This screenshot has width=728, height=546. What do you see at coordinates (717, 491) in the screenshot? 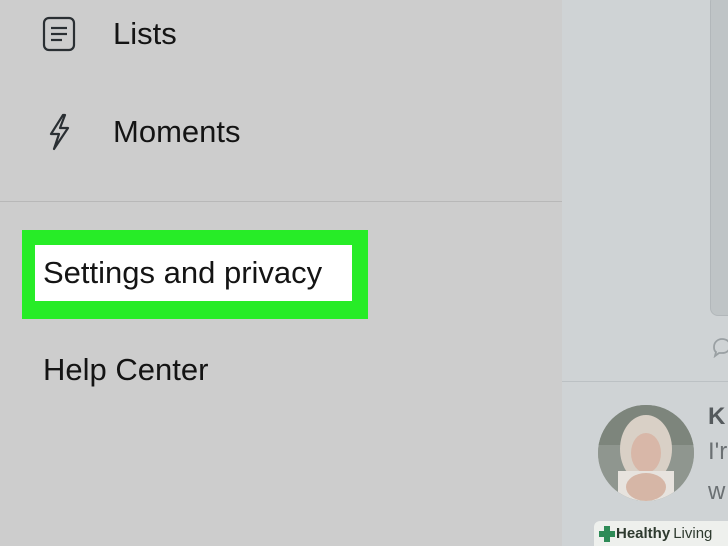
I see `tweet-text-line: w` at bounding box center [717, 491].